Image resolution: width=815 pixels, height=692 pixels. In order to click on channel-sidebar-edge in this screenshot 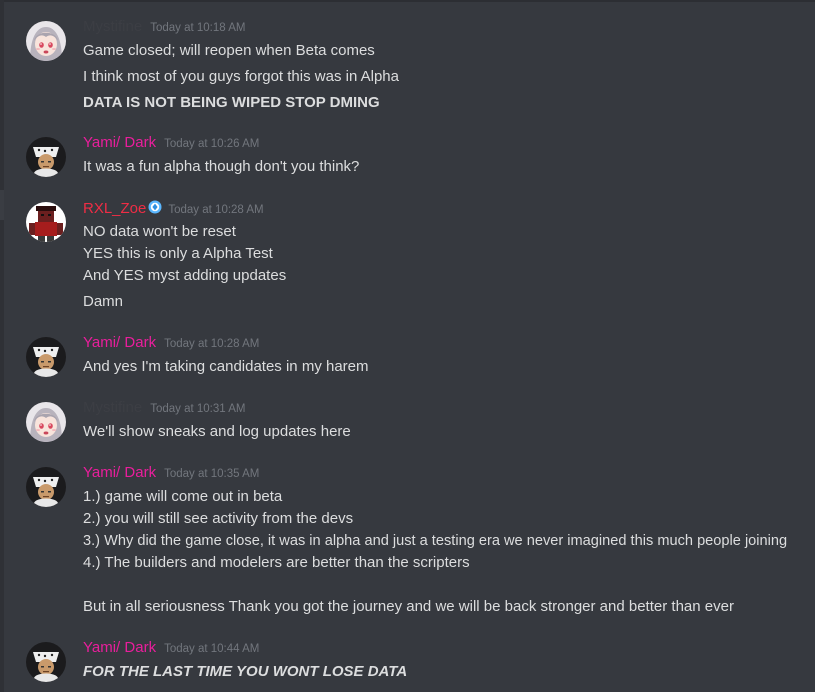, I will do `click(2, 346)`.